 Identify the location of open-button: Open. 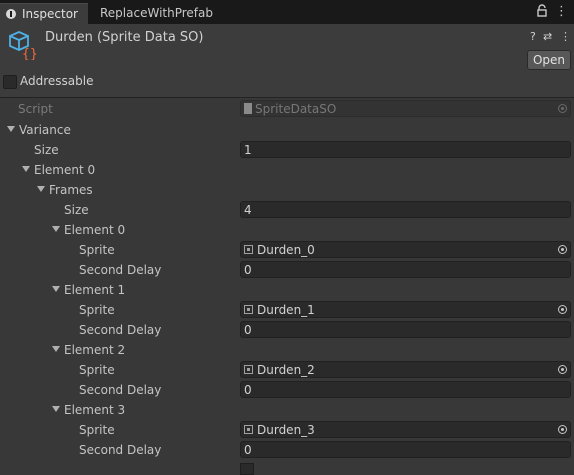
(549, 60).